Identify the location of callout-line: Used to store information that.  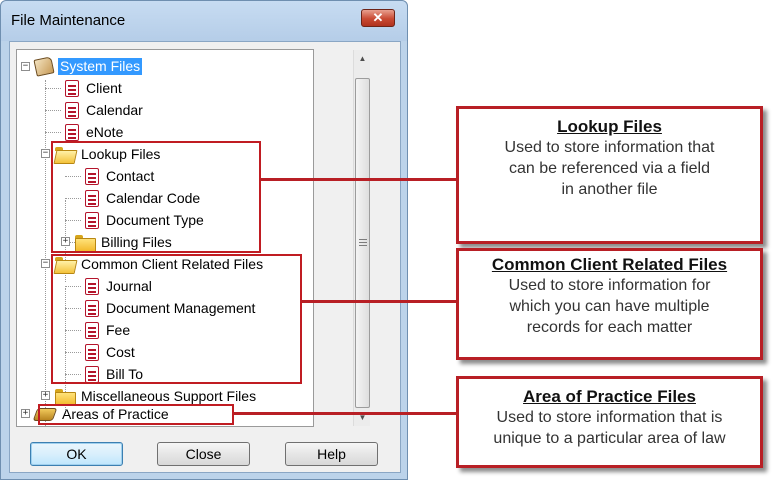
(609, 147).